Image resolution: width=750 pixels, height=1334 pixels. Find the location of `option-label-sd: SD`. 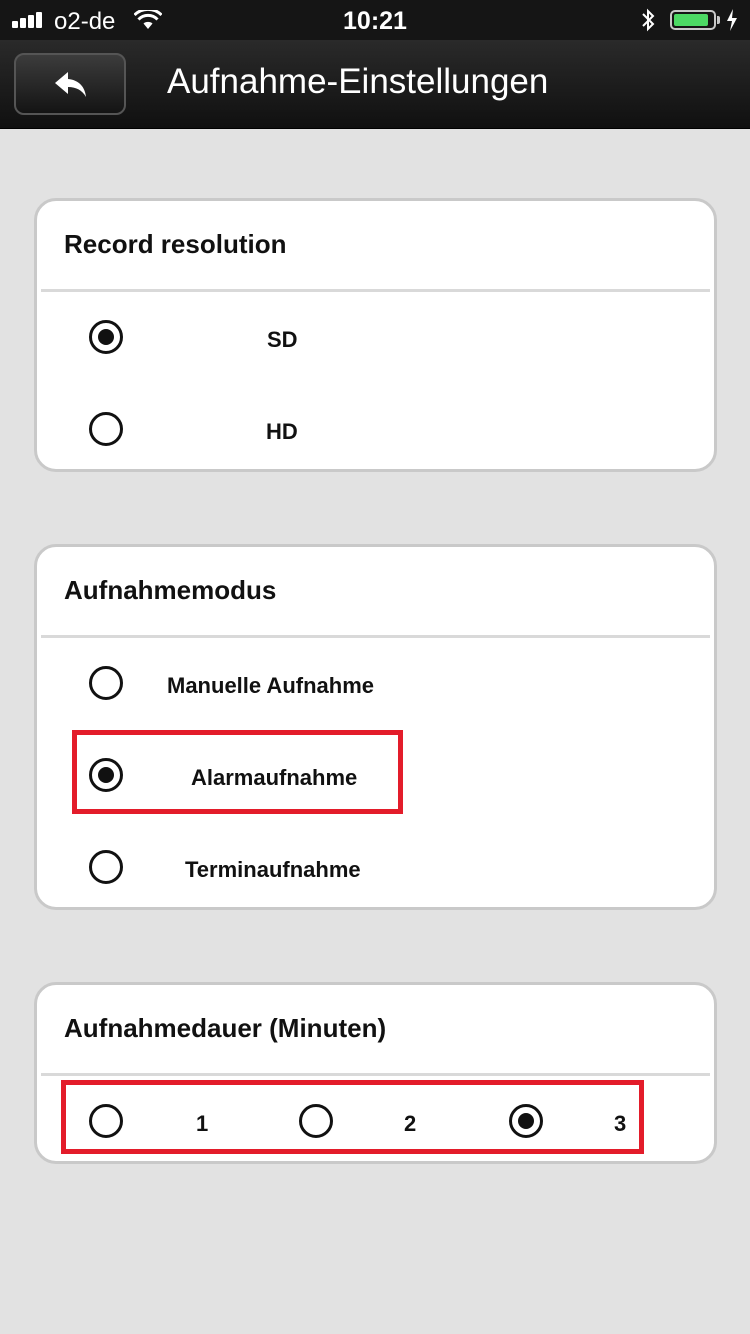

option-label-sd: SD is located at coordinates (282, 339).